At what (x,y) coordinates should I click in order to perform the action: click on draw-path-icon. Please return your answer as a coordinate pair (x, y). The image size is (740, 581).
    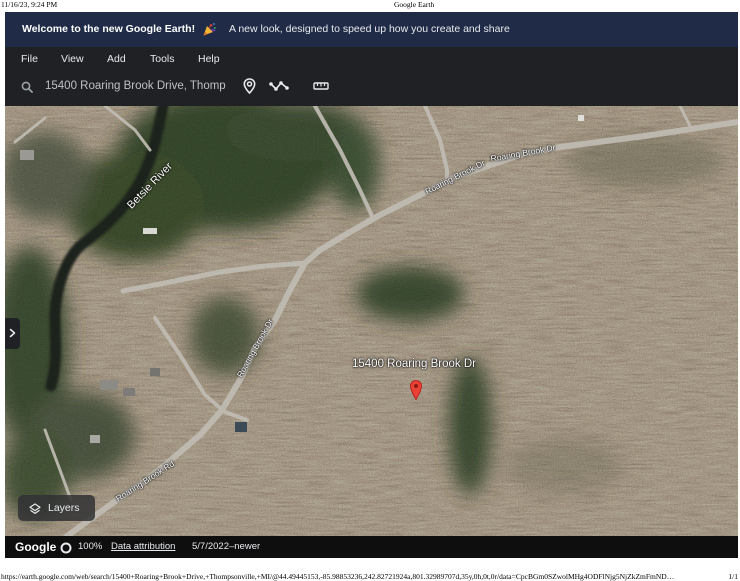
    Looking at the image, I should click on (279, 86).